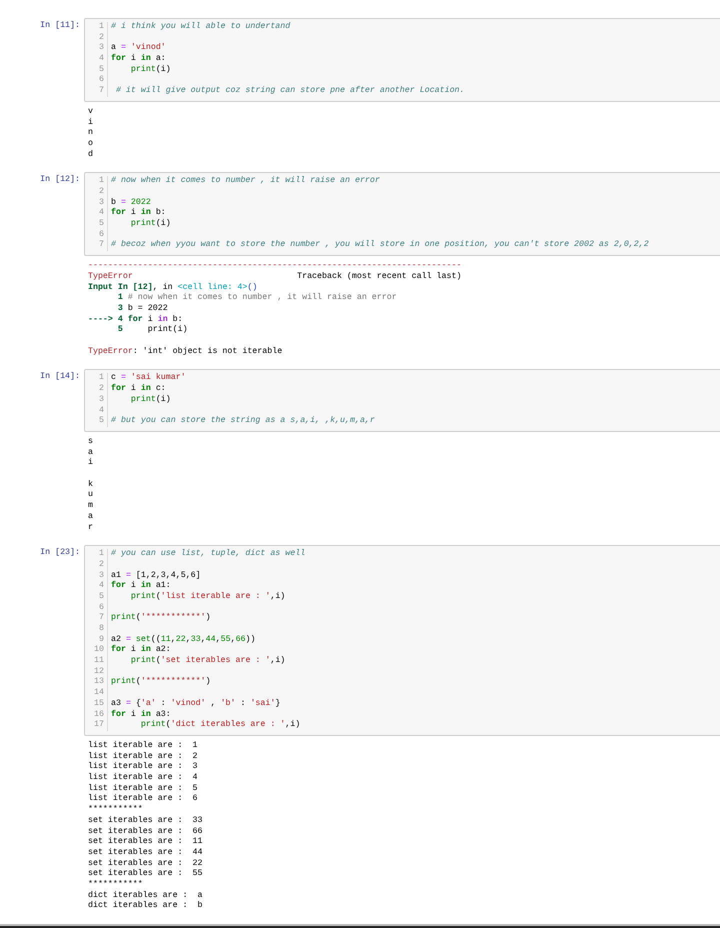 The image size is (720, 928). I want to click on code-cell: 1 2 3 4 5 6 7 # i think you will able to undertand a = 'vinod' for i in a: print(i) # it will give output coz string can store pne after another Location., so click(402, 60).